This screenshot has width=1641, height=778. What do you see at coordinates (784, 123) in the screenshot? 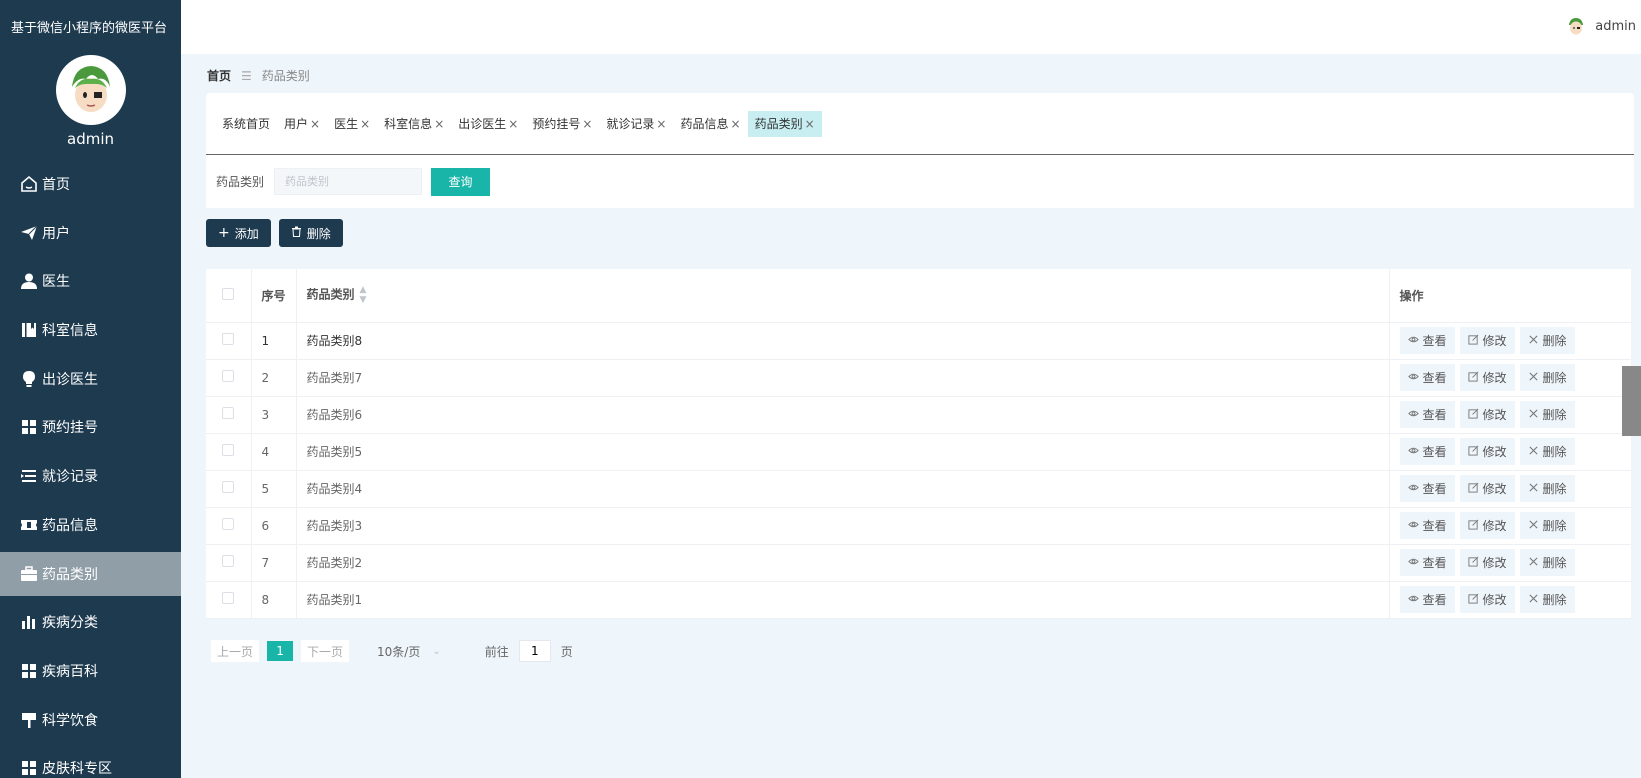
I see `tab-drug-category: 药品类别 ×` at bounding box center [784, 123].